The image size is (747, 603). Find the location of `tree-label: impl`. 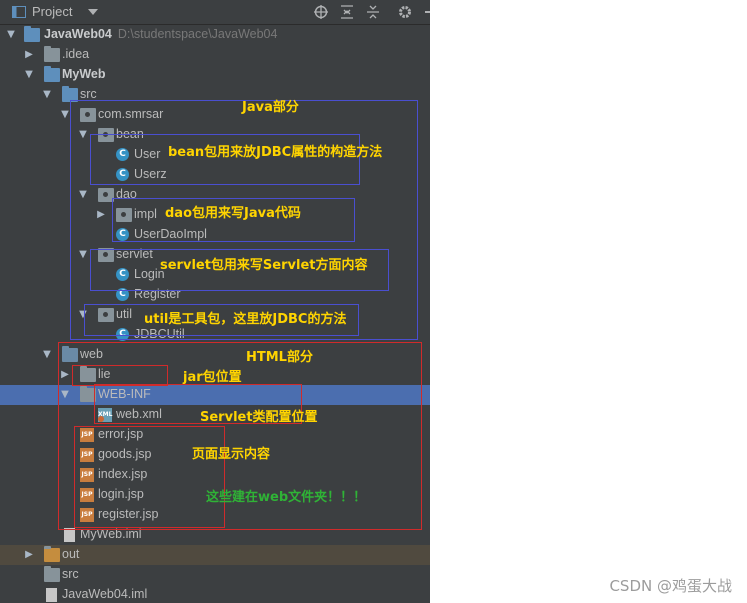

tree-label: impl is located at coordinates (145, 214).